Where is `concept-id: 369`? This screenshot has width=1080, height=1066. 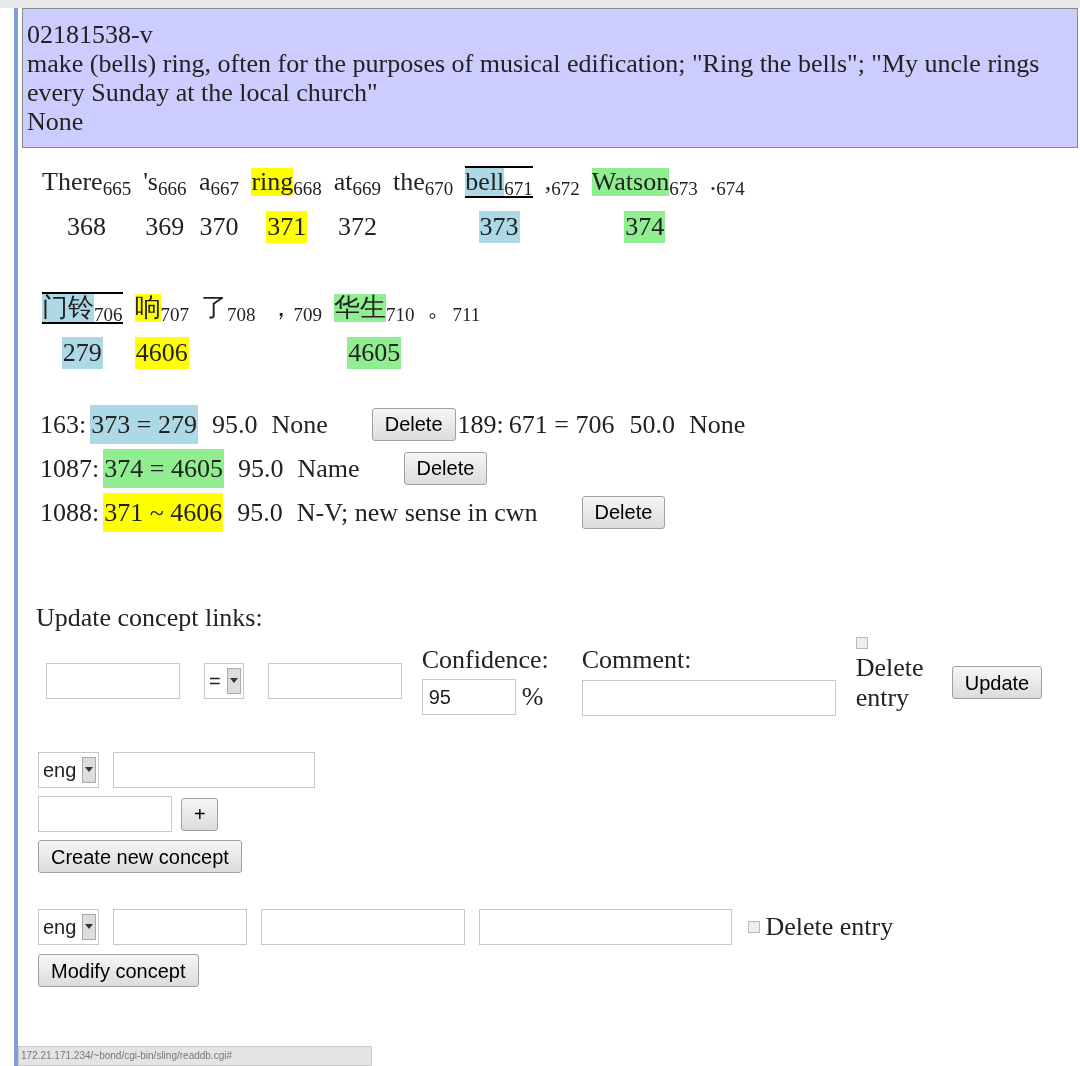
concept-id: 369 is located at coordinates (165, 227).